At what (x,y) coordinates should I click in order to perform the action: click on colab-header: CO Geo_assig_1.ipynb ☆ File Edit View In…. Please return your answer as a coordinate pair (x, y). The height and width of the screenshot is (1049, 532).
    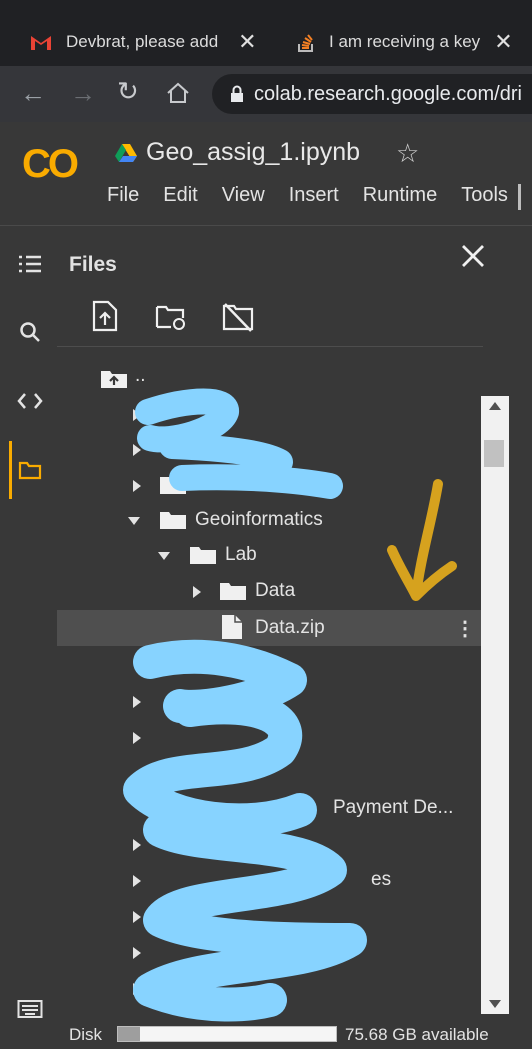
    Looking at the image, I should click on (266, 174).